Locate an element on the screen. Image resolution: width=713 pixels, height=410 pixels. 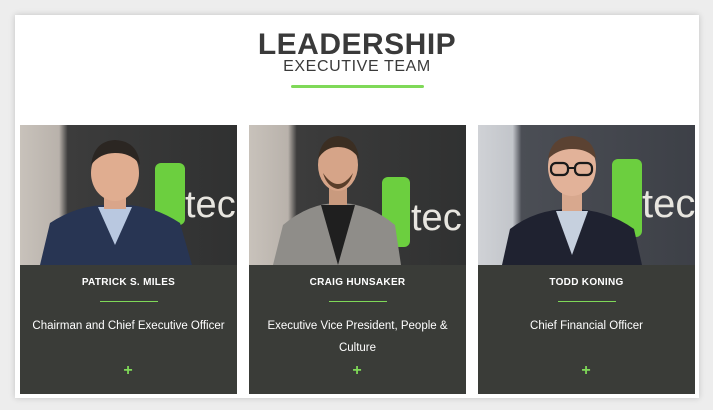
page-title: LEADERSHIP is located at coordinates (357, 44).